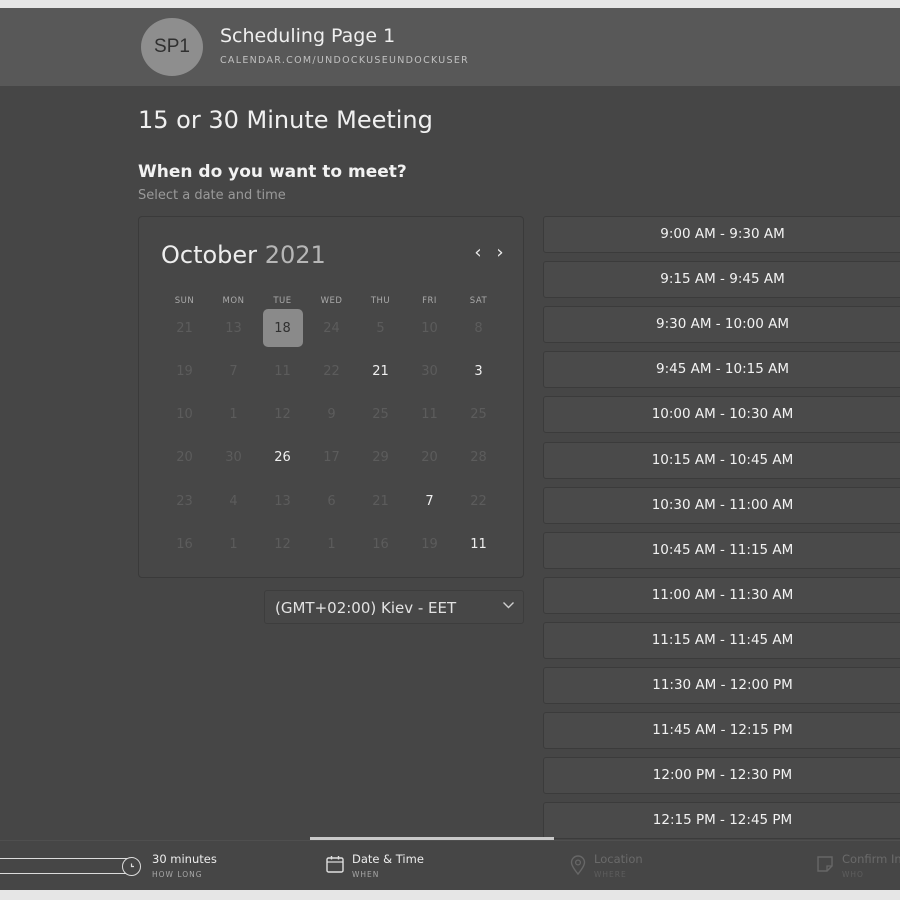  I want to click on avatar: SP1, so click(172, 47).